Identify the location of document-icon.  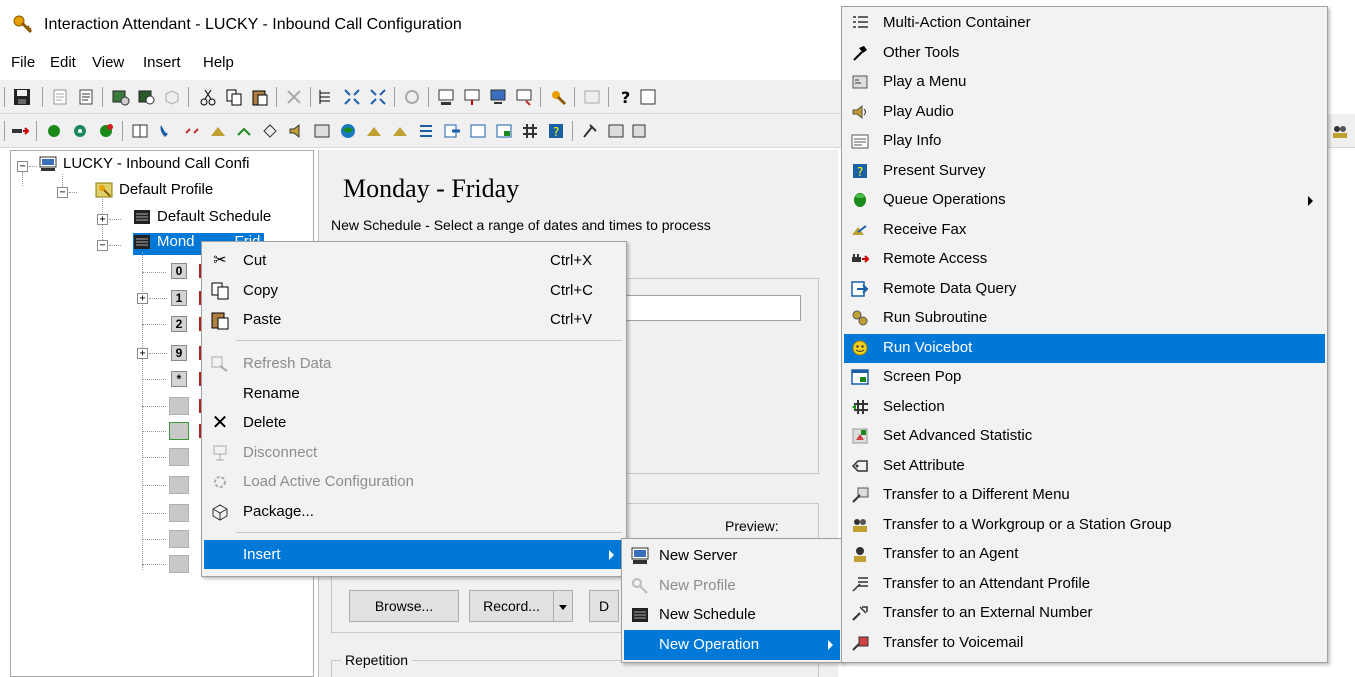
(86, 97).